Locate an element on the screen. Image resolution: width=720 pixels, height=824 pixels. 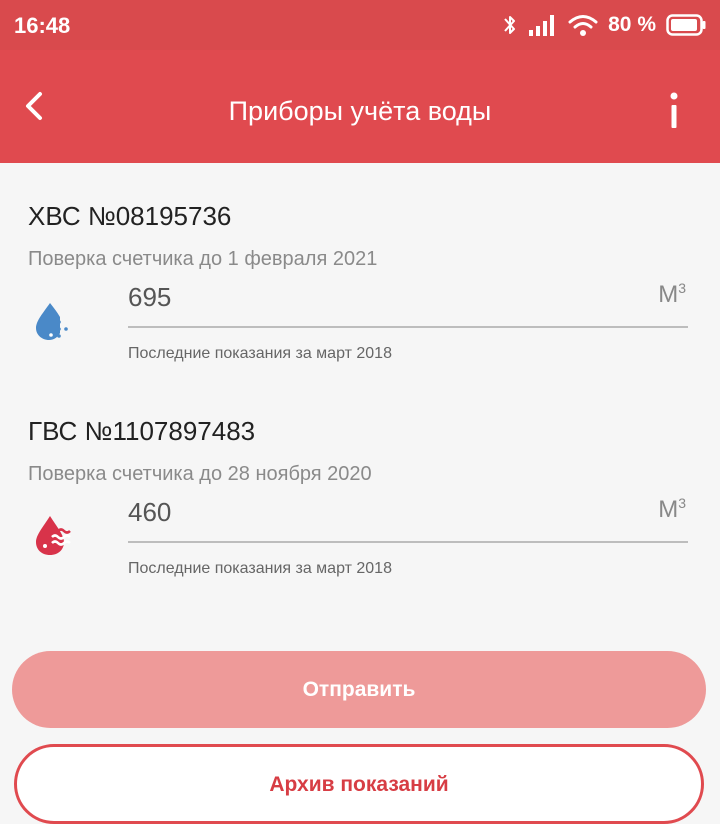
battery-icon is located at coordinates (686, 25).